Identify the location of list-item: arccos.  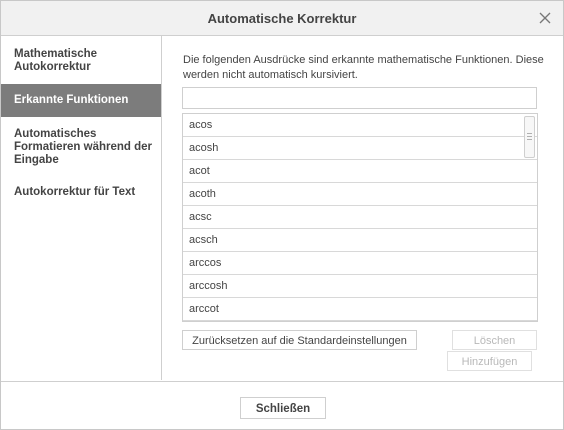
(360, 263).